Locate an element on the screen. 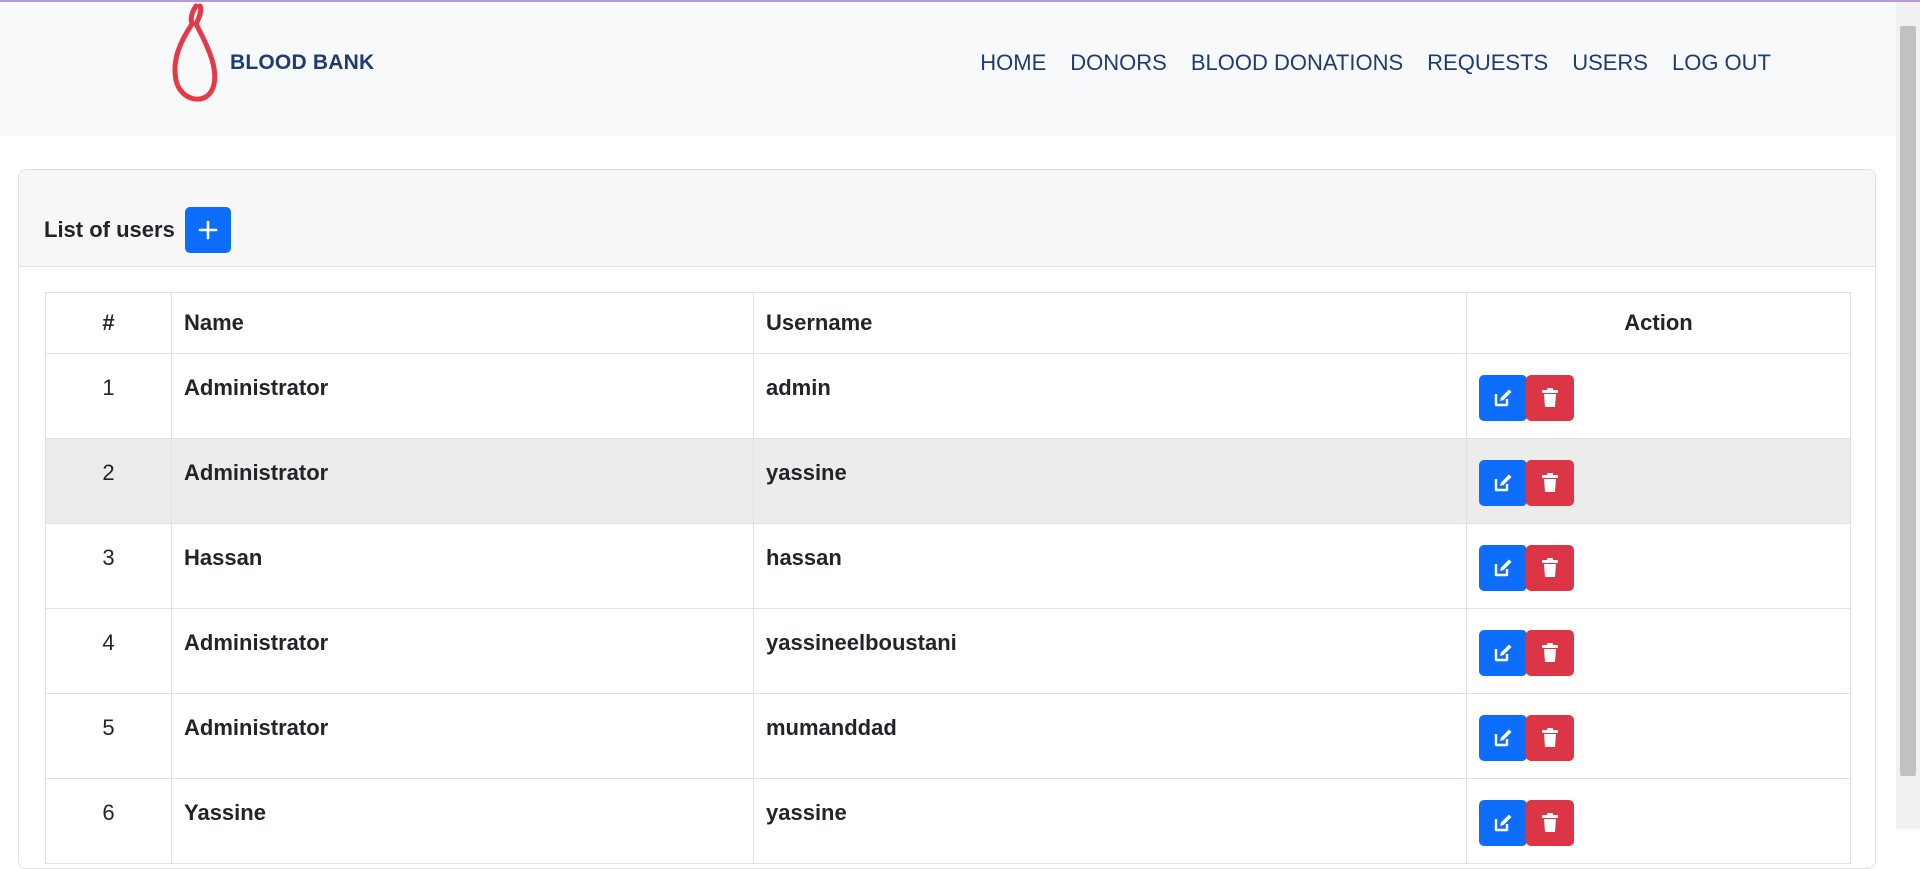  nav-item-home: HOME is located at coordinates (1013, 63).